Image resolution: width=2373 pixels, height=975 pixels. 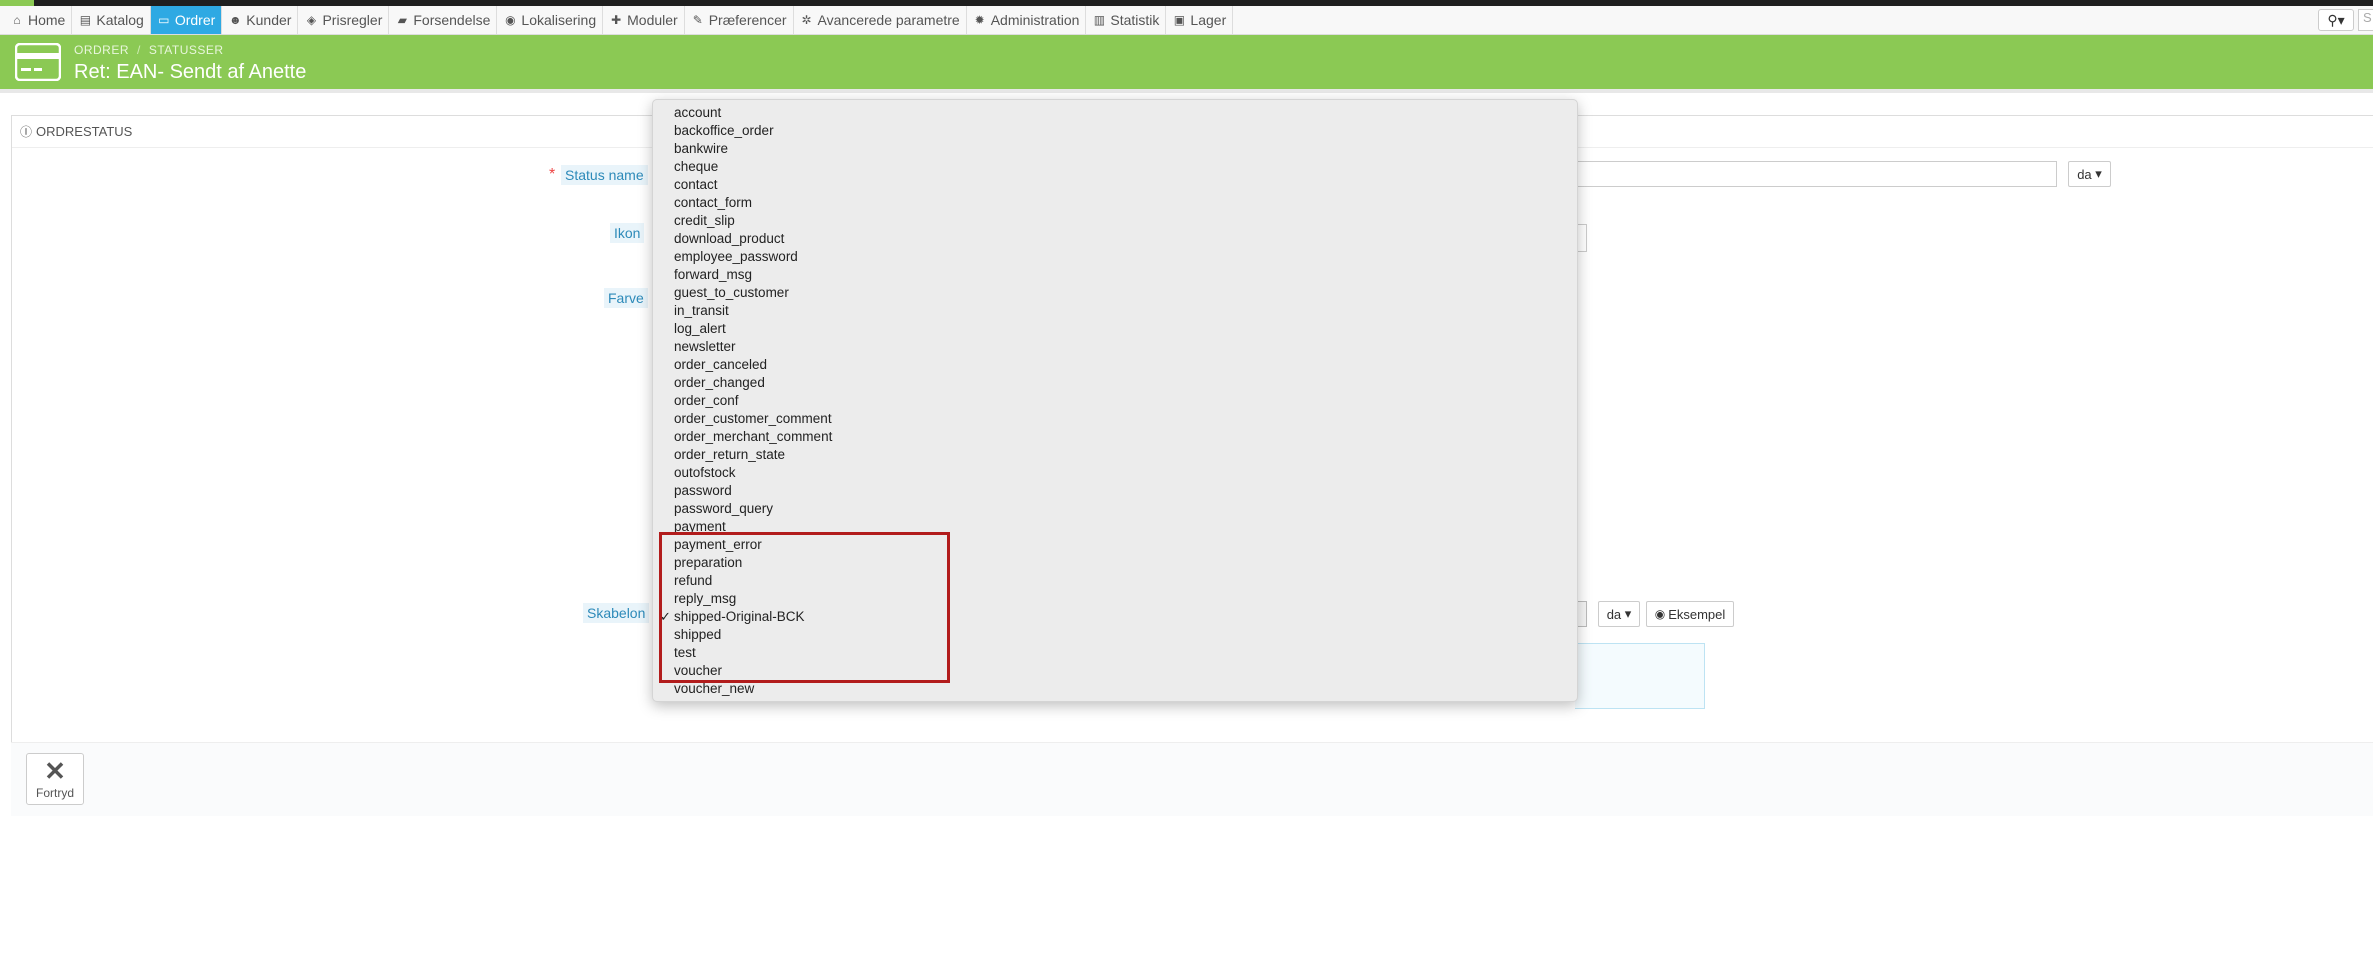 What do you see at coordinates (2336, 20) in the screenshot?
I see `search-button: ⚲▾` at bounding box center [2336, 20].